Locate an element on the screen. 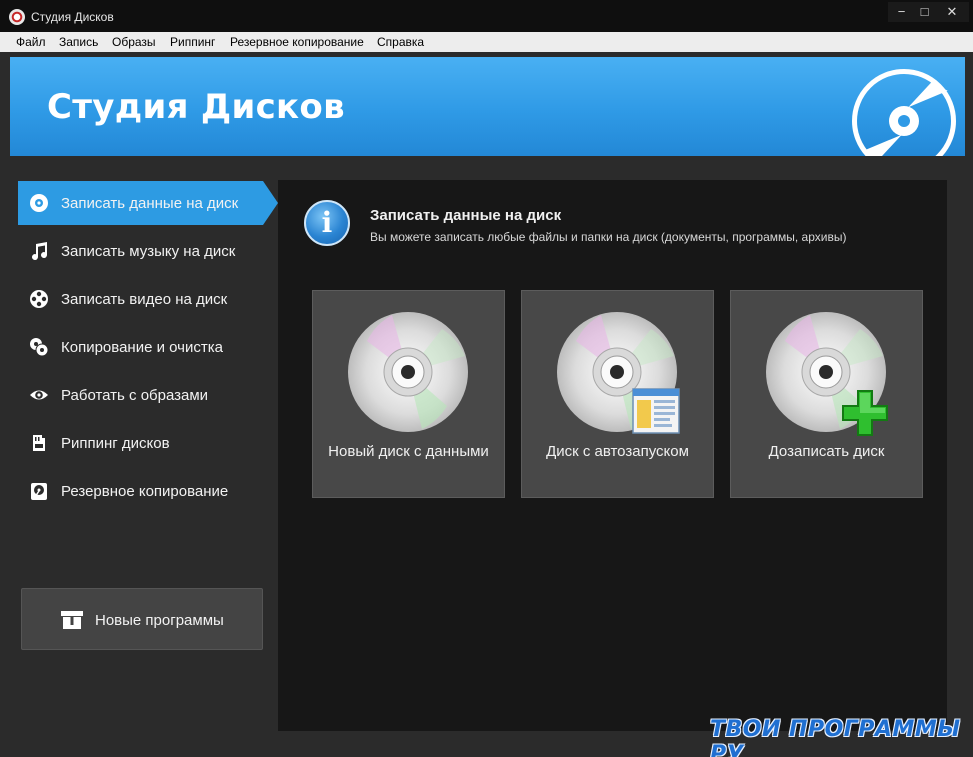  gift-box-icon is located at coordinates (72, 620).